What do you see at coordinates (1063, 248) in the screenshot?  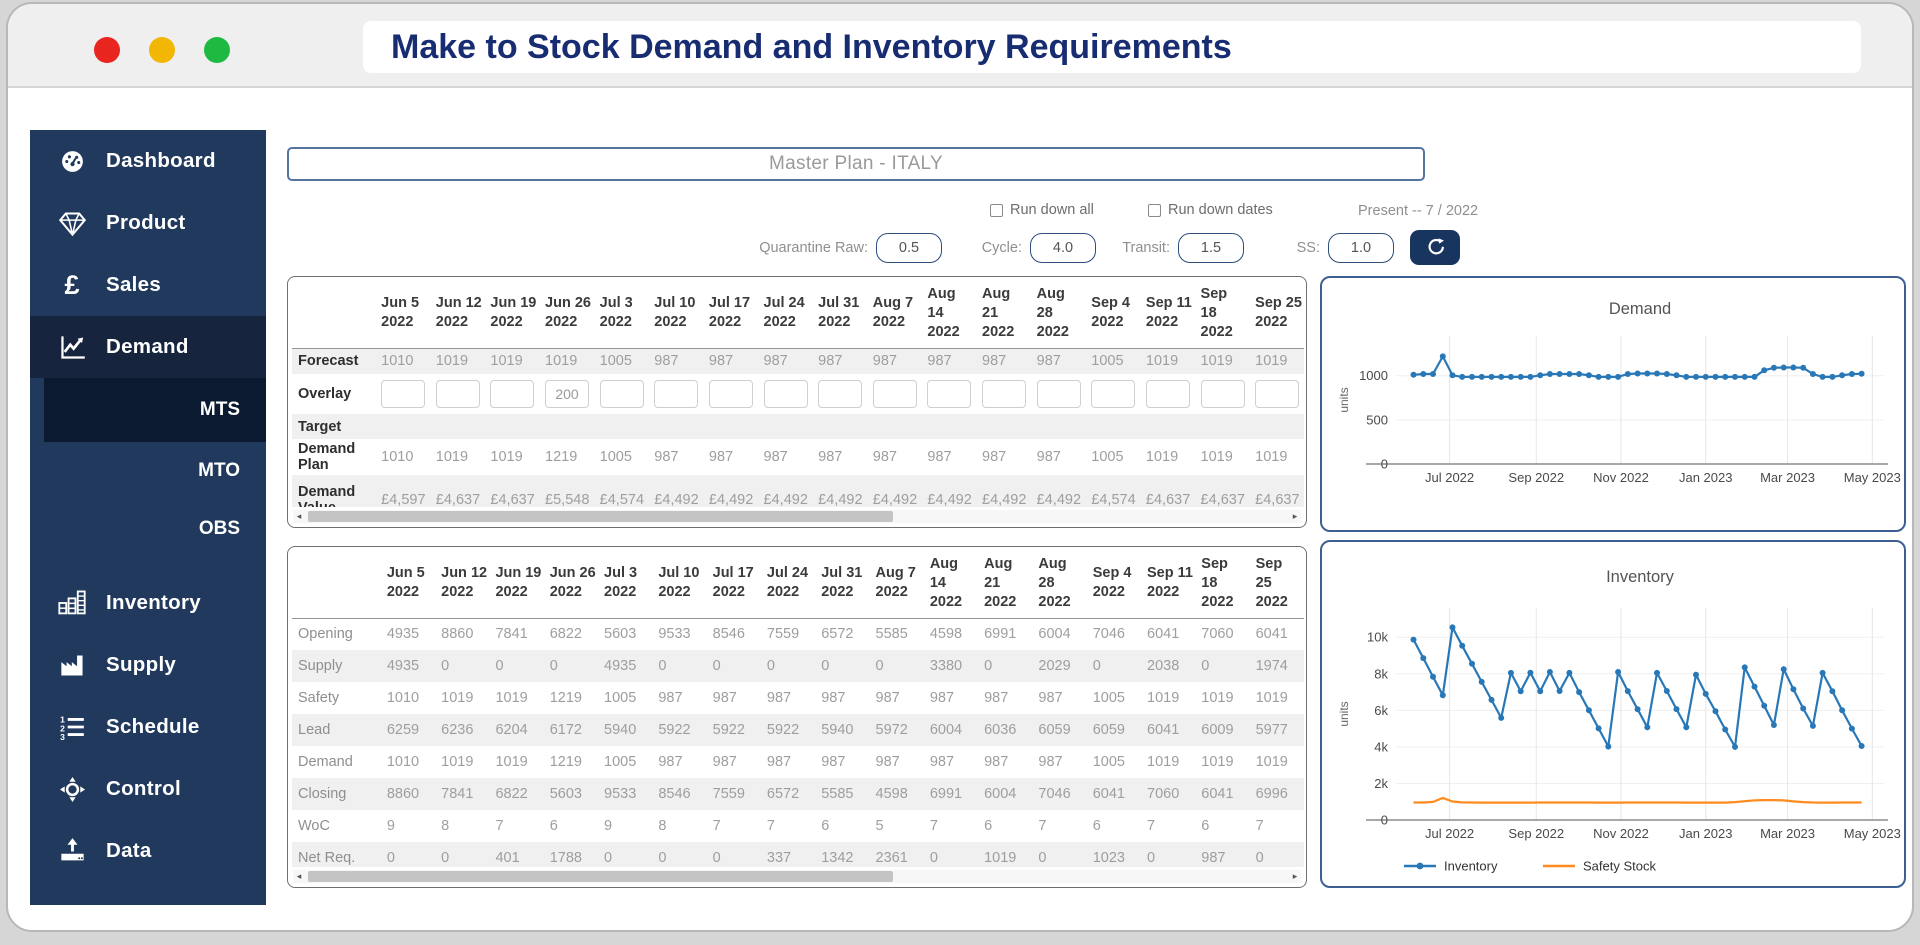 I see `cycle-input` at bounding box center [1063, 248].